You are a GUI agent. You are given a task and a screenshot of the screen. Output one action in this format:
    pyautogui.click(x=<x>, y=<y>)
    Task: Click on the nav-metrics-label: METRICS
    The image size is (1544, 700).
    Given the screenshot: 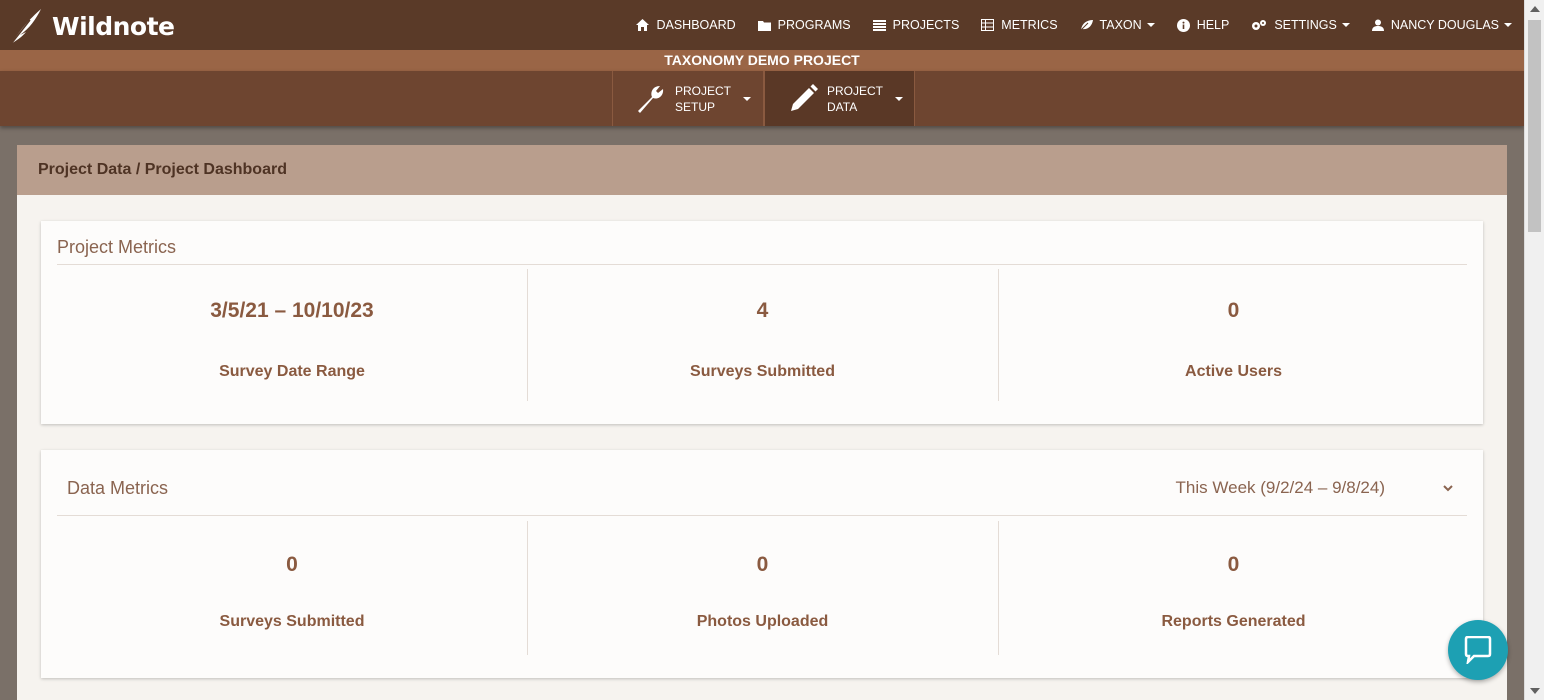 What is the action you would take?
    pyautogui.click(x=1029, y=25)
    